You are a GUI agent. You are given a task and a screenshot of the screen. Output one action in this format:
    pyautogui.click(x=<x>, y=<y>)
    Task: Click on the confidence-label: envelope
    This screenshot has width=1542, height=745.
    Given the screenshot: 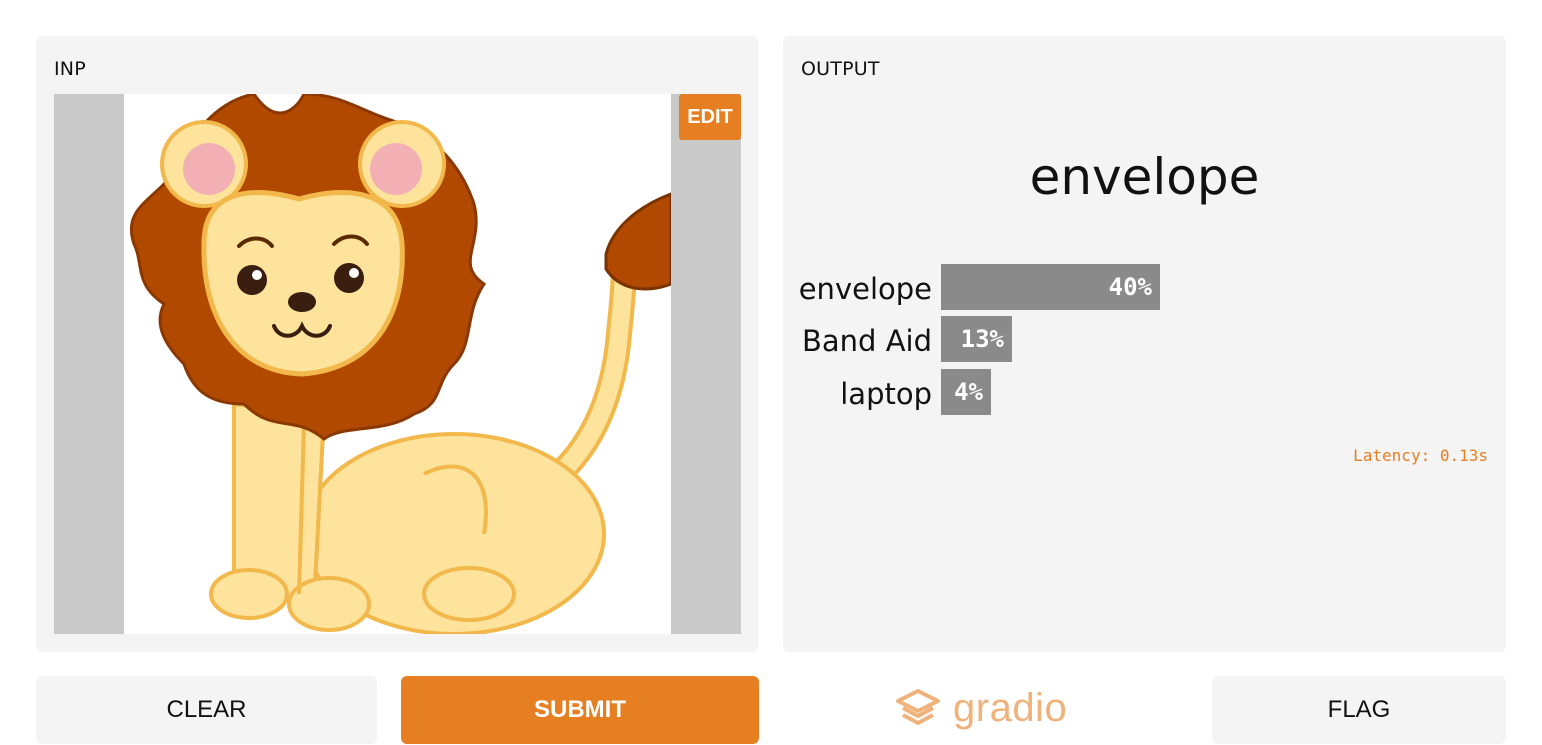 What is the action you would take?
    pyautogui.click(x=865, y=289)
    